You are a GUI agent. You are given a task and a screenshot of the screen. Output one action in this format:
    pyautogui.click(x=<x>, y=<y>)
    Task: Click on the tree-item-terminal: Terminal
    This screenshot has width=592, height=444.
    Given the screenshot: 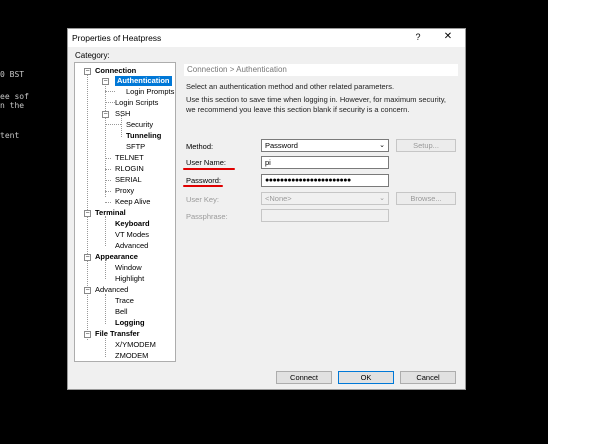 What is the action you would take?
    pyautogui.click(x=110, y=213)
    